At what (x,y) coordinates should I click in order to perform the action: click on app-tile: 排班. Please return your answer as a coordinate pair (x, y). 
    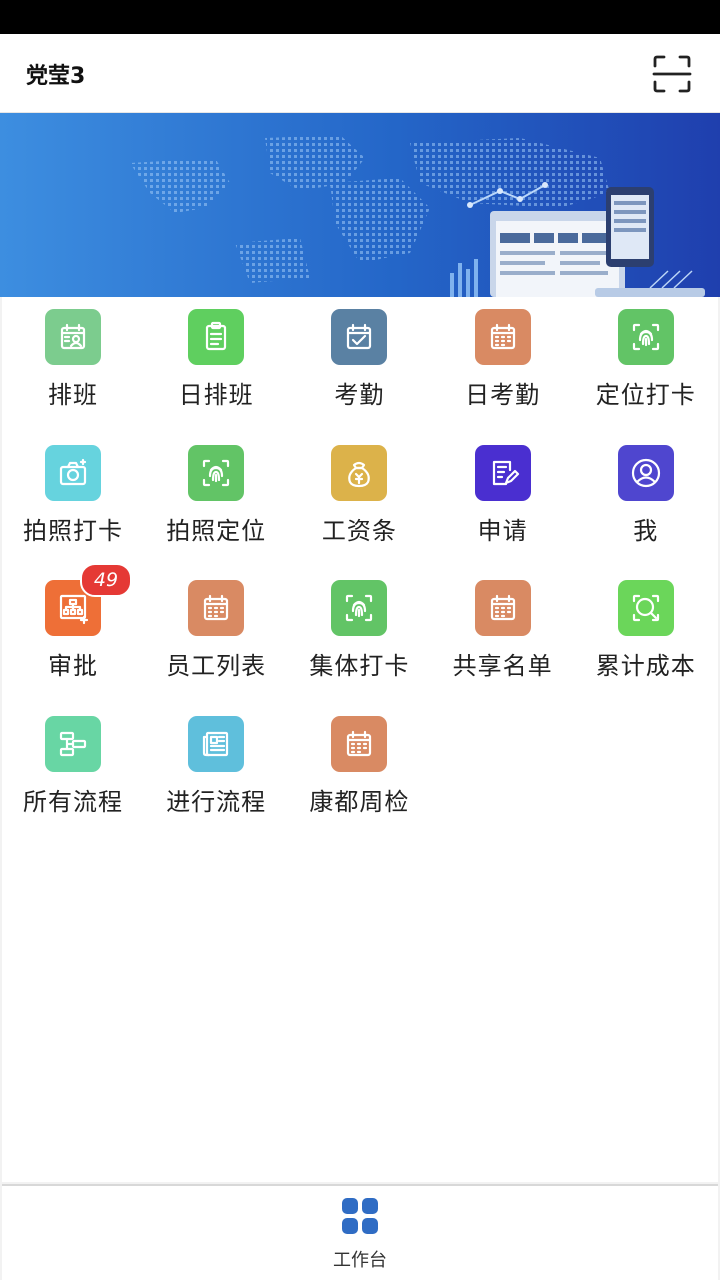
    Looking at the image, I should click on (72, 357).